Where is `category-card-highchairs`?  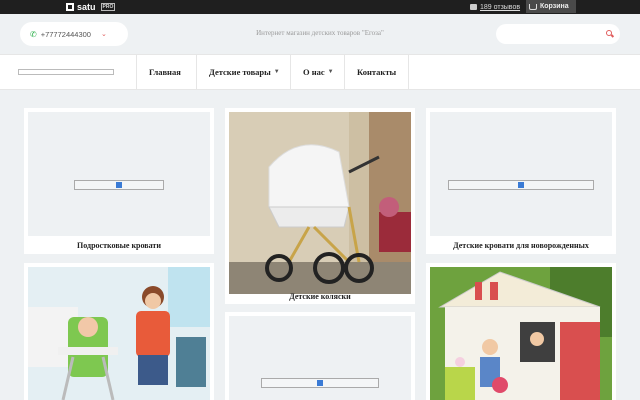
category-card-highchairs is located at coordinates (119, 331).